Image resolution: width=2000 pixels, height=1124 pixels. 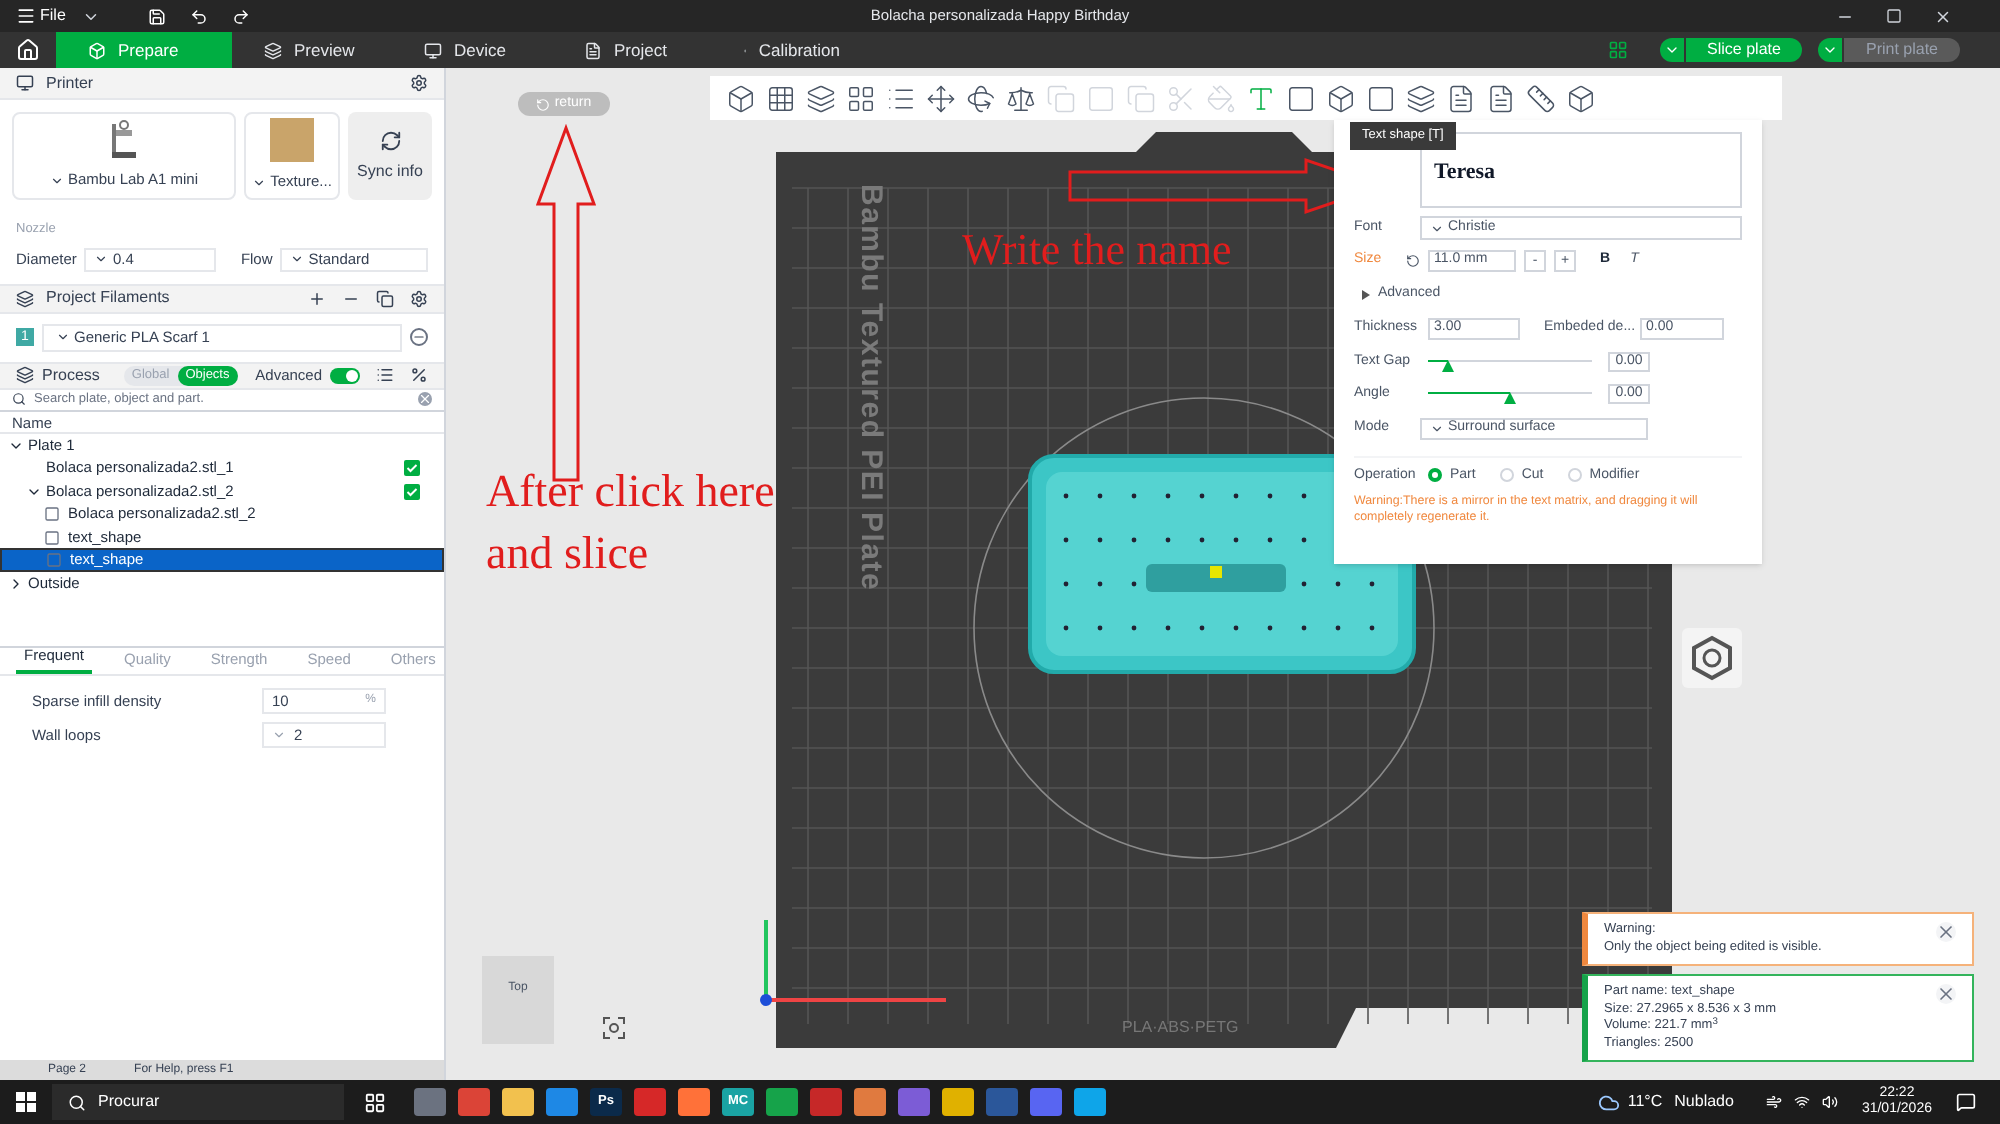 I want to click on list-icon, so click(x=385, y=375).